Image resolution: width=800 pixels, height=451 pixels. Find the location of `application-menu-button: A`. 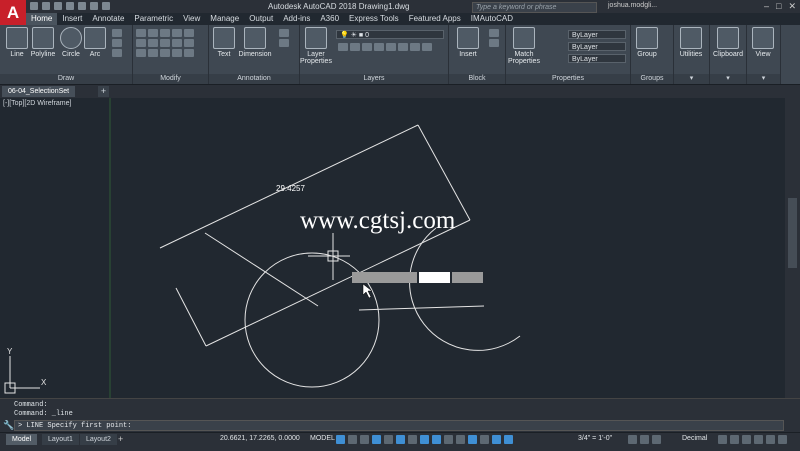

application-menu-button: A is located at coordinates (13, 13).